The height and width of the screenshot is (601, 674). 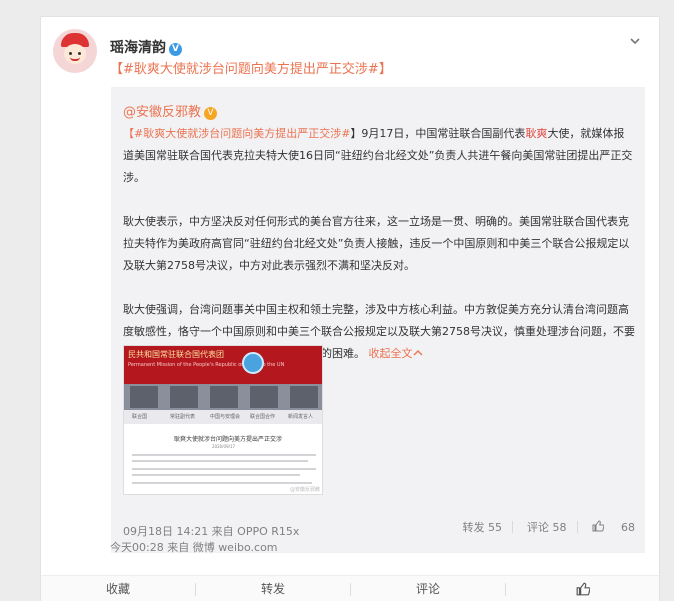 I want to click on quote-repost-button: 转发 55, so click(x=483, y=527).